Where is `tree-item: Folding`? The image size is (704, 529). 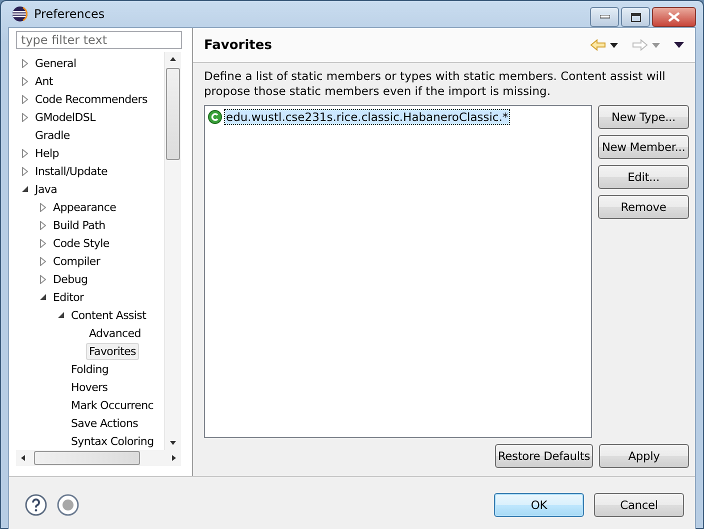 tree-item: Folding is located at coordinates (90, 369).